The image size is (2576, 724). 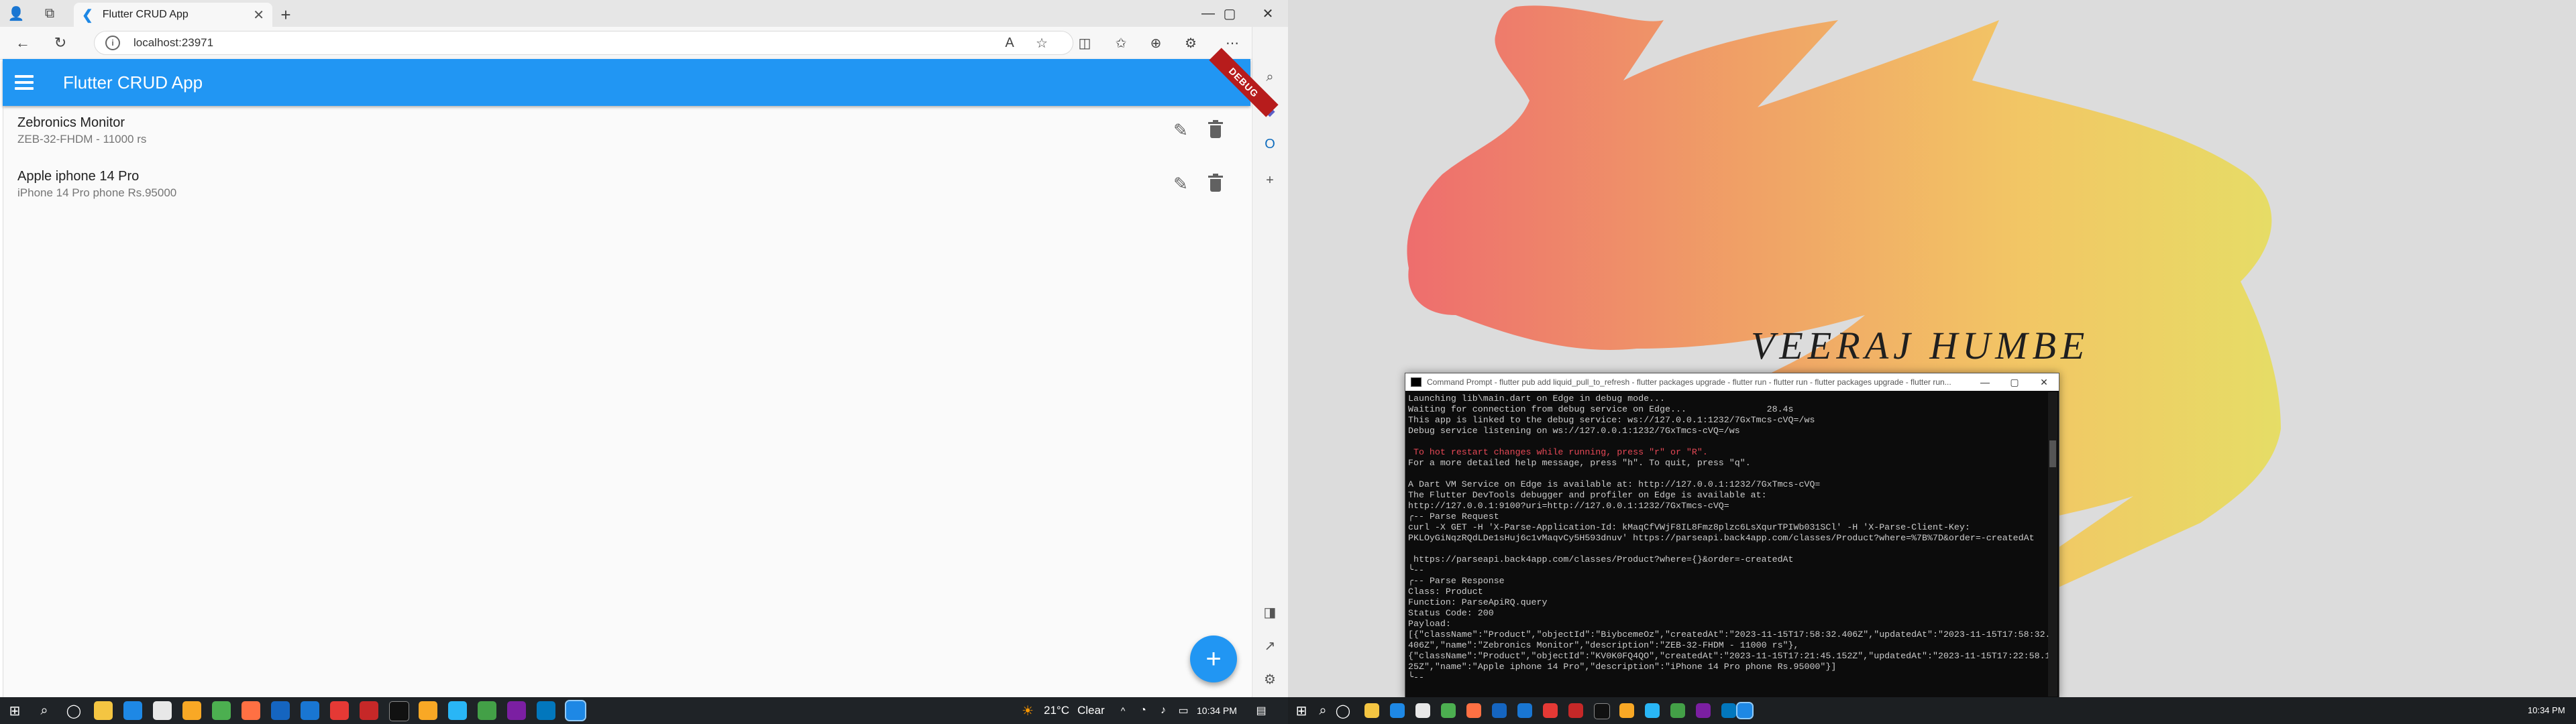 I want to click on menu-icon, so click(x=27, y=82).